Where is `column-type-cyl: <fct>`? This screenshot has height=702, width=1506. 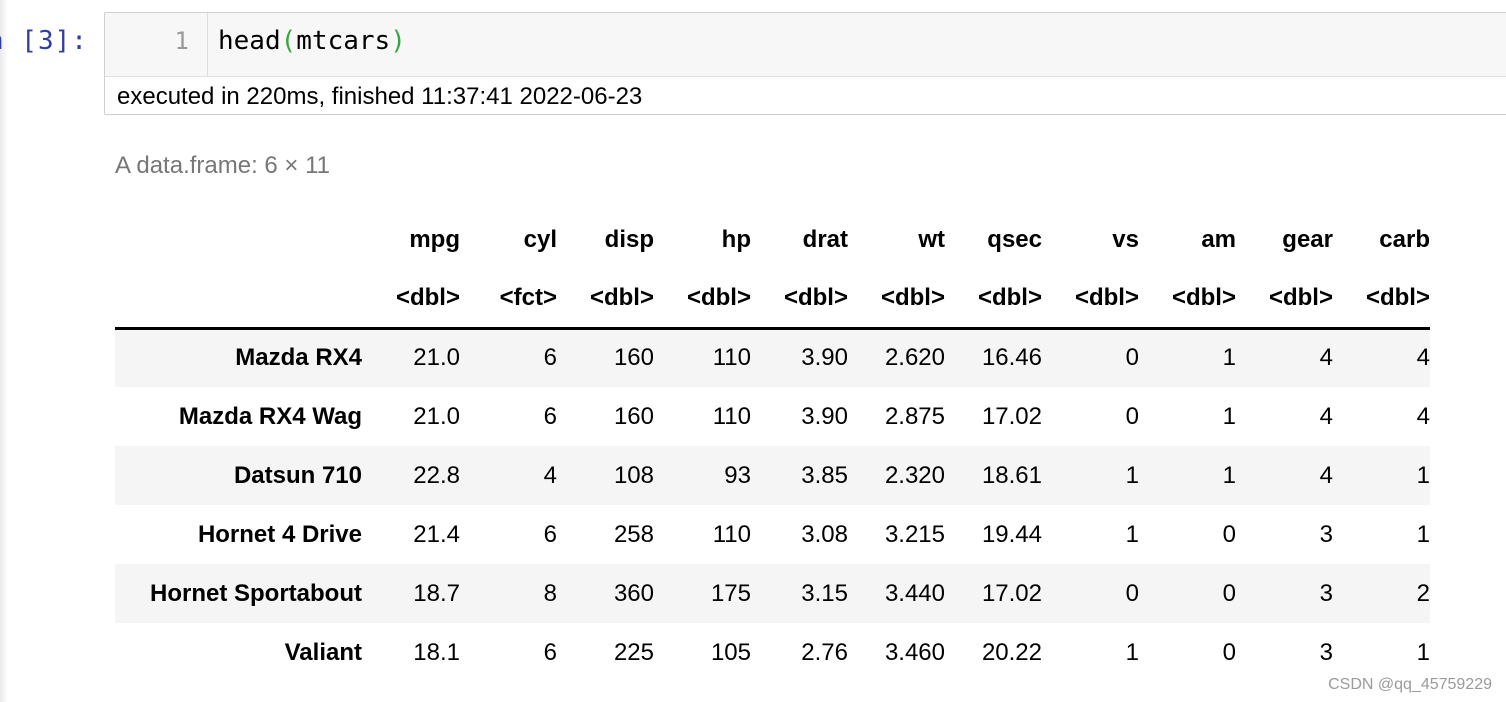 column-type-cyl: <fct> is located at coordinates (508, 299).